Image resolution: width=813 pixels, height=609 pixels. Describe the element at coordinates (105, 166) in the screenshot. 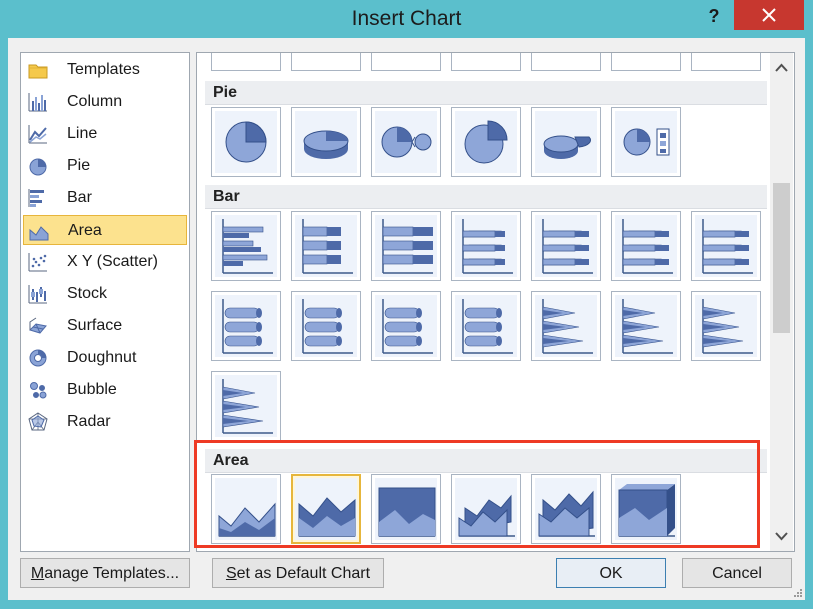

I see `sidebar-item-pie: Pie` at that location.